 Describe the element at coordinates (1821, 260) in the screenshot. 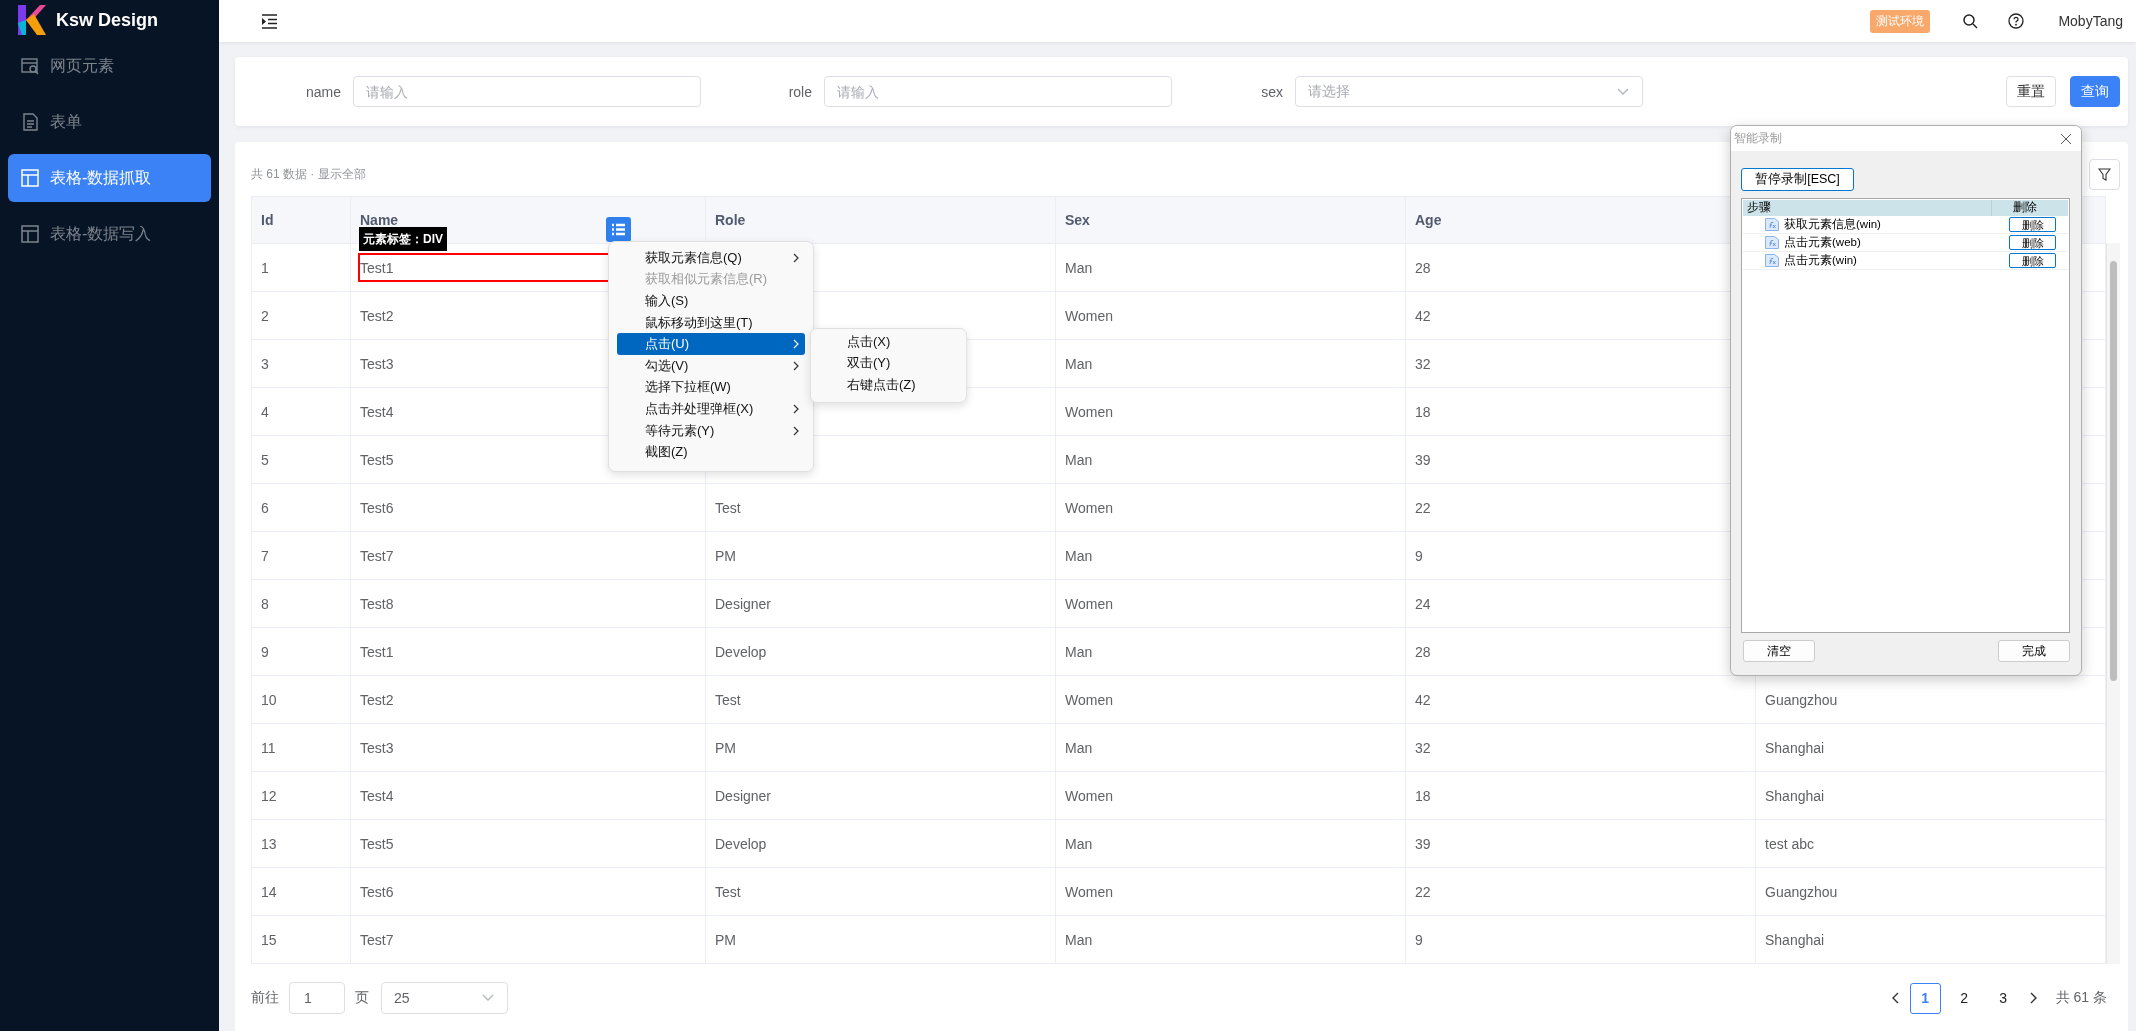

I see `step-label: 点击元素(win)` at that location.